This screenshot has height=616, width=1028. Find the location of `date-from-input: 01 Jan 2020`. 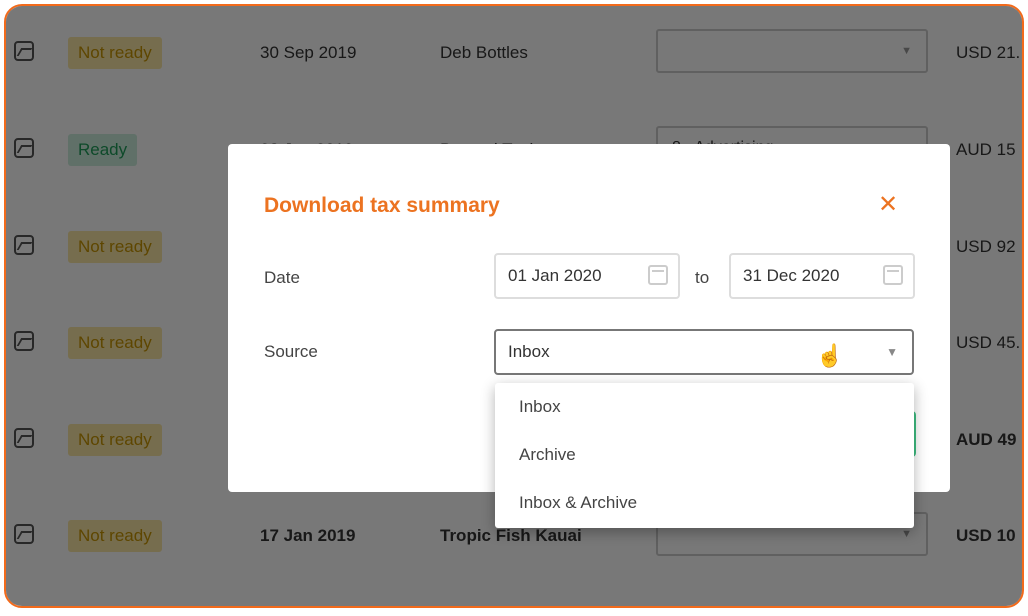

date-from-input: 01 Jan 2020 is located at coordinates (587, 276).